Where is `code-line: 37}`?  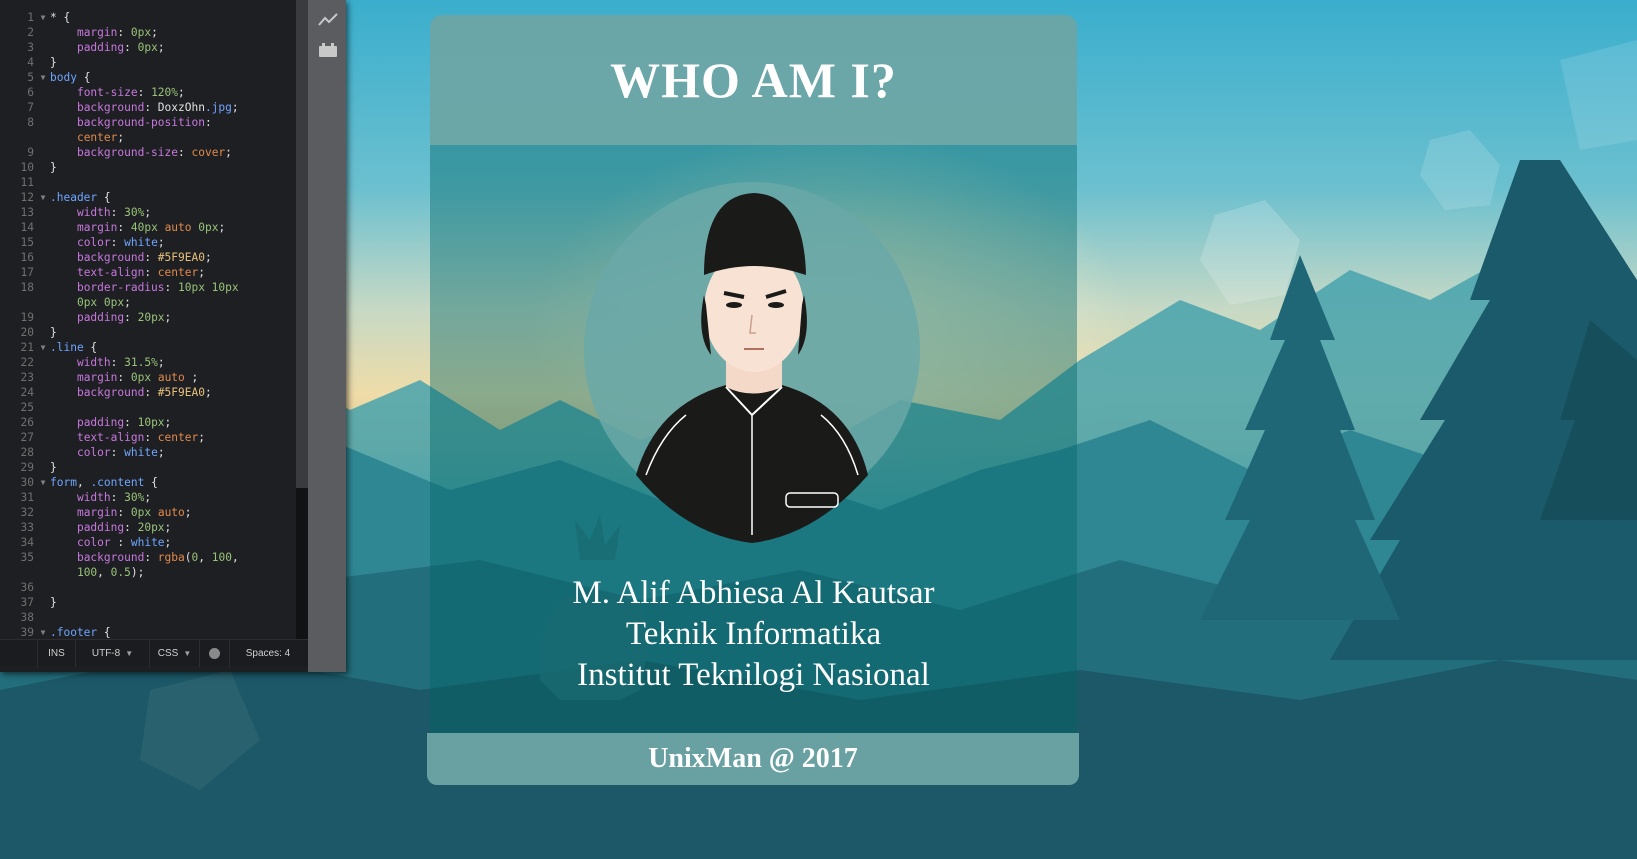
code-line: 37} is located at coordinates (148, 602).